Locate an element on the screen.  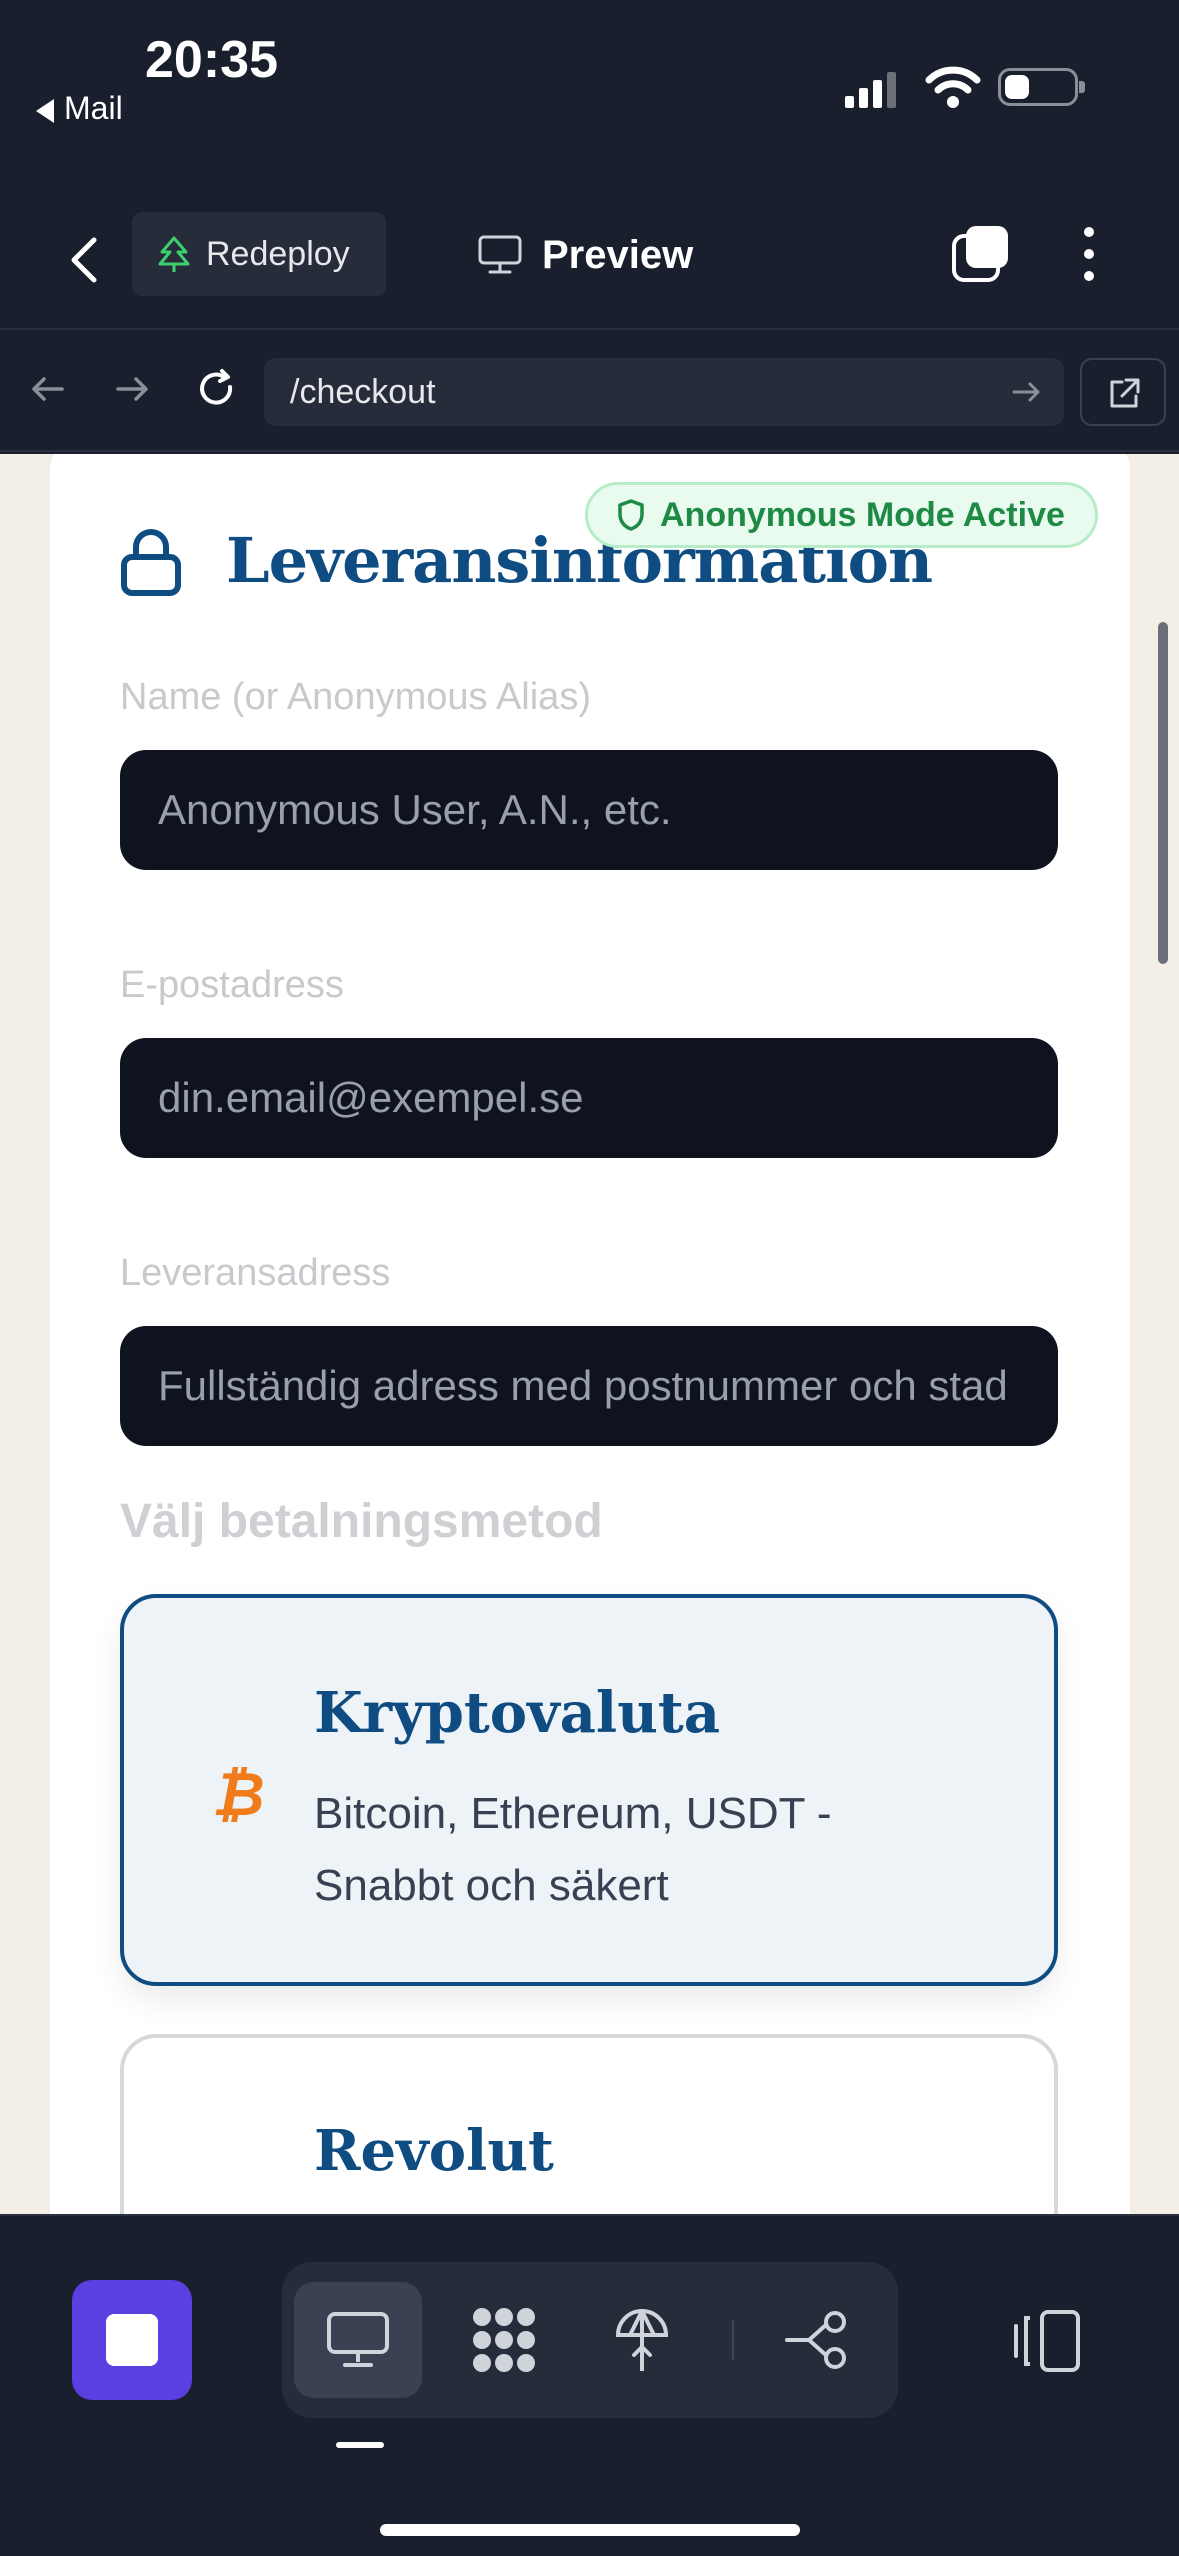
app-header: Redeploy Preview is located at coordinates (589, 265).